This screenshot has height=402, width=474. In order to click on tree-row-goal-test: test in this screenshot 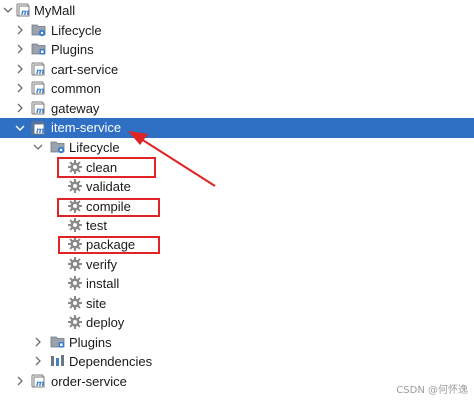, I will do `click(237, 225)`.